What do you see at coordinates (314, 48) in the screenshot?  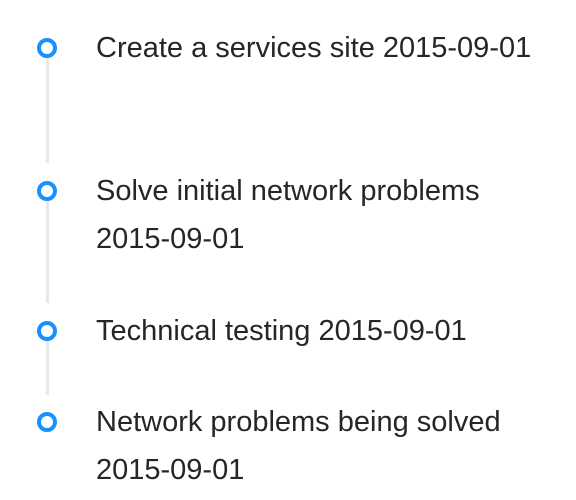 I see `timeline-item-content: Create a services site 2015-09-01` at bounding box center [314, 48].